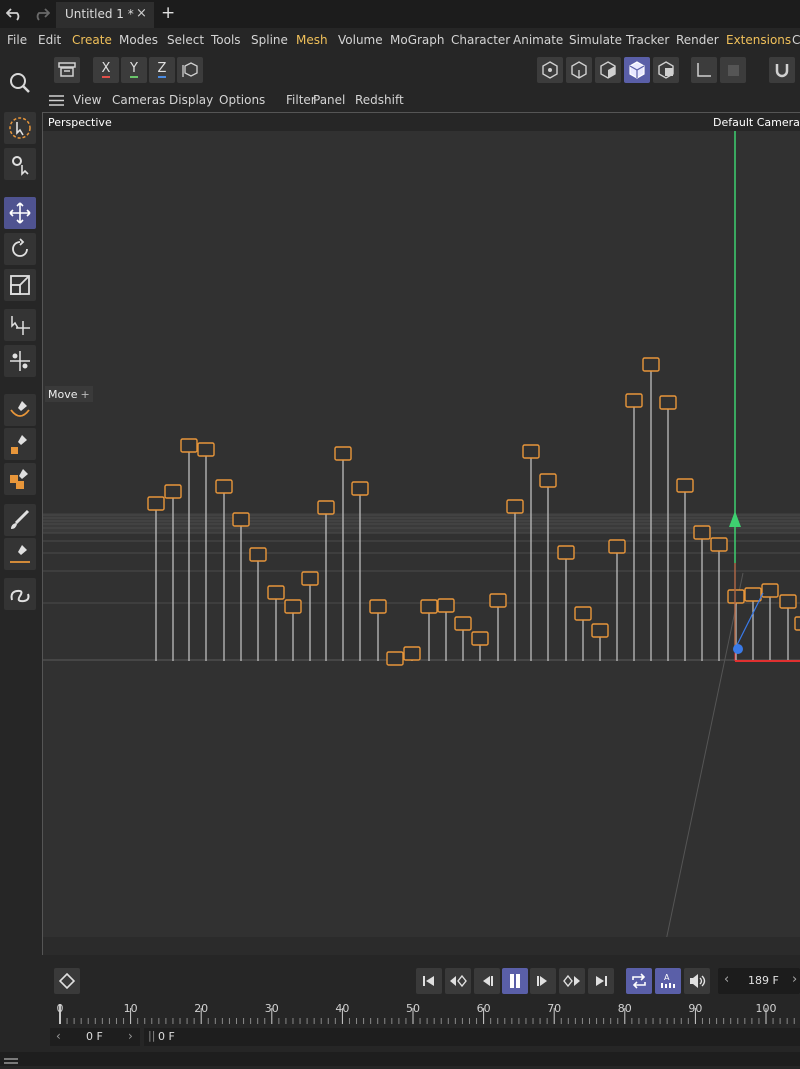 The width and height of the screenshot is (800, 1069). I want to click on camera-label: Default Camera ◦̈, so click(756, 122).